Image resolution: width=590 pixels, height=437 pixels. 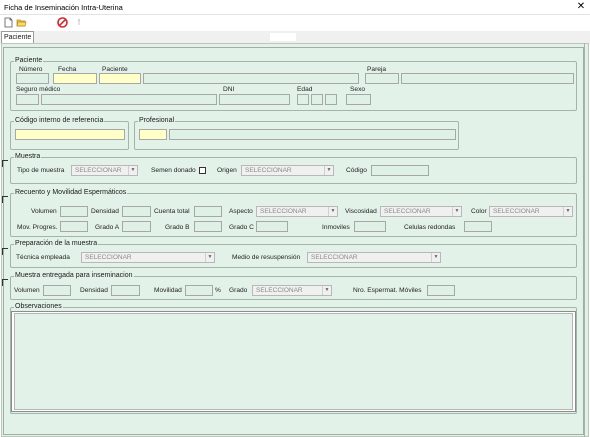 What do you see at coordinates (5, 251) in the screenshot?
I see `preparation-side-checkbox` at bounding box center [5, 251].